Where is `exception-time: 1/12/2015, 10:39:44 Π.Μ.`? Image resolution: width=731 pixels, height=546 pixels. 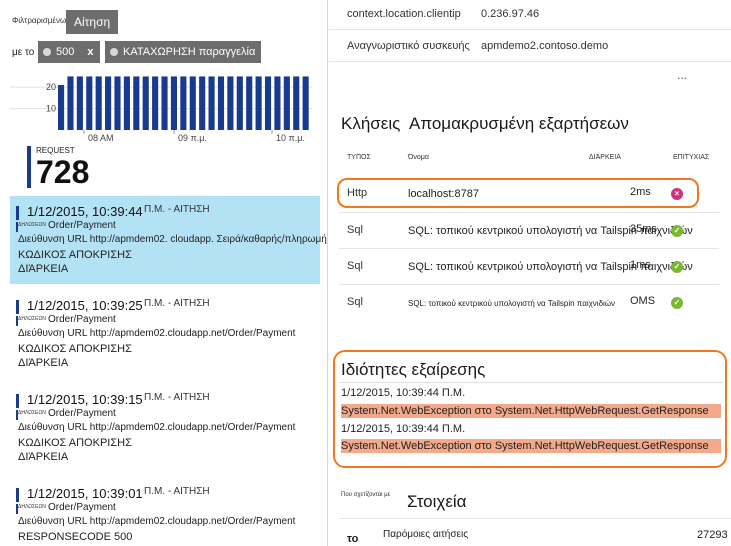 exception-time: 1/12/2015, 10:39:44 Π.Μ. is located at coordinates (403, 393).